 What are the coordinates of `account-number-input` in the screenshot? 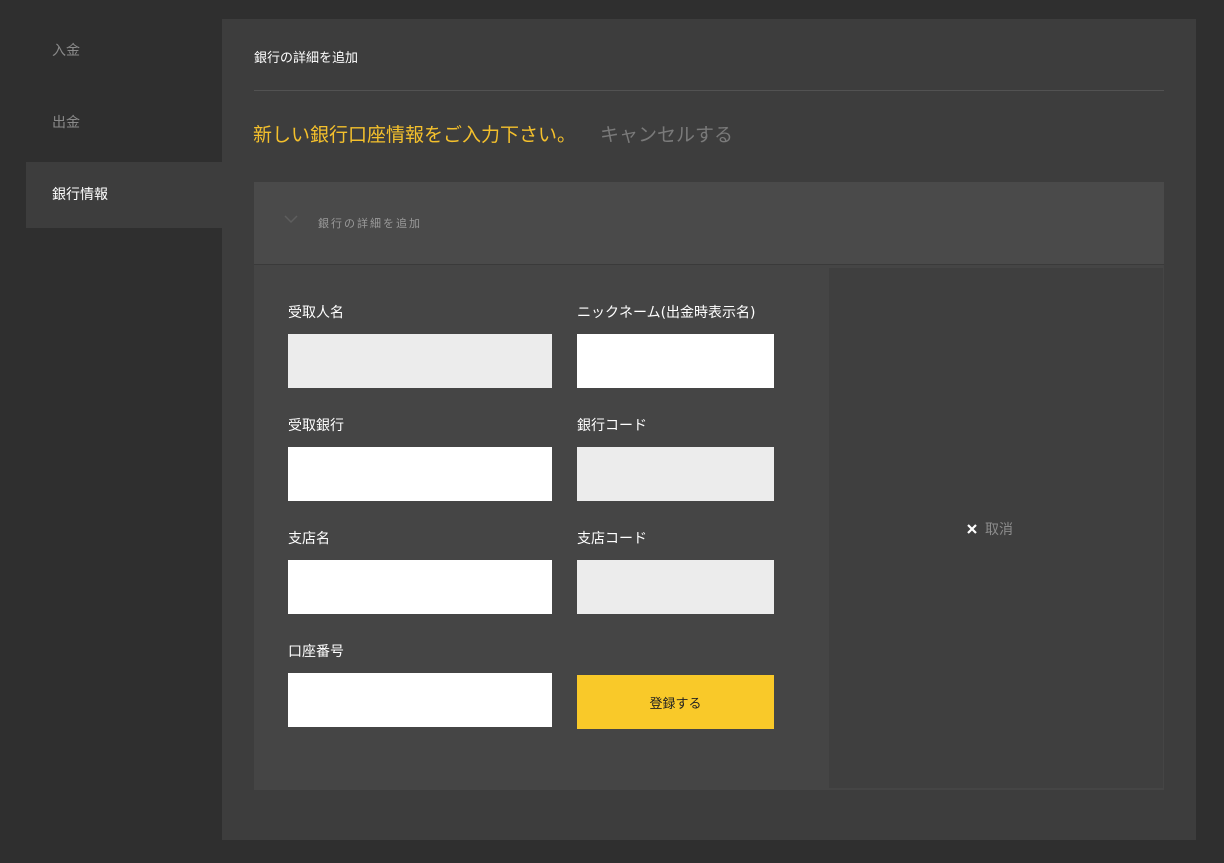 It's located at (420, 700).